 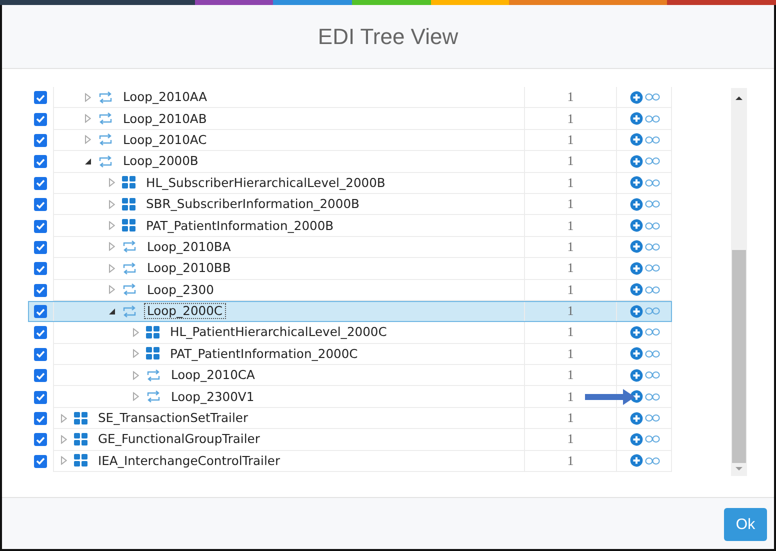 What do you see at coordinates (278, 332) in the screenshot?
I see `tree-item-label: HL_PatientHierarchicalLevel_2000C` at bounding box center [278, 332].